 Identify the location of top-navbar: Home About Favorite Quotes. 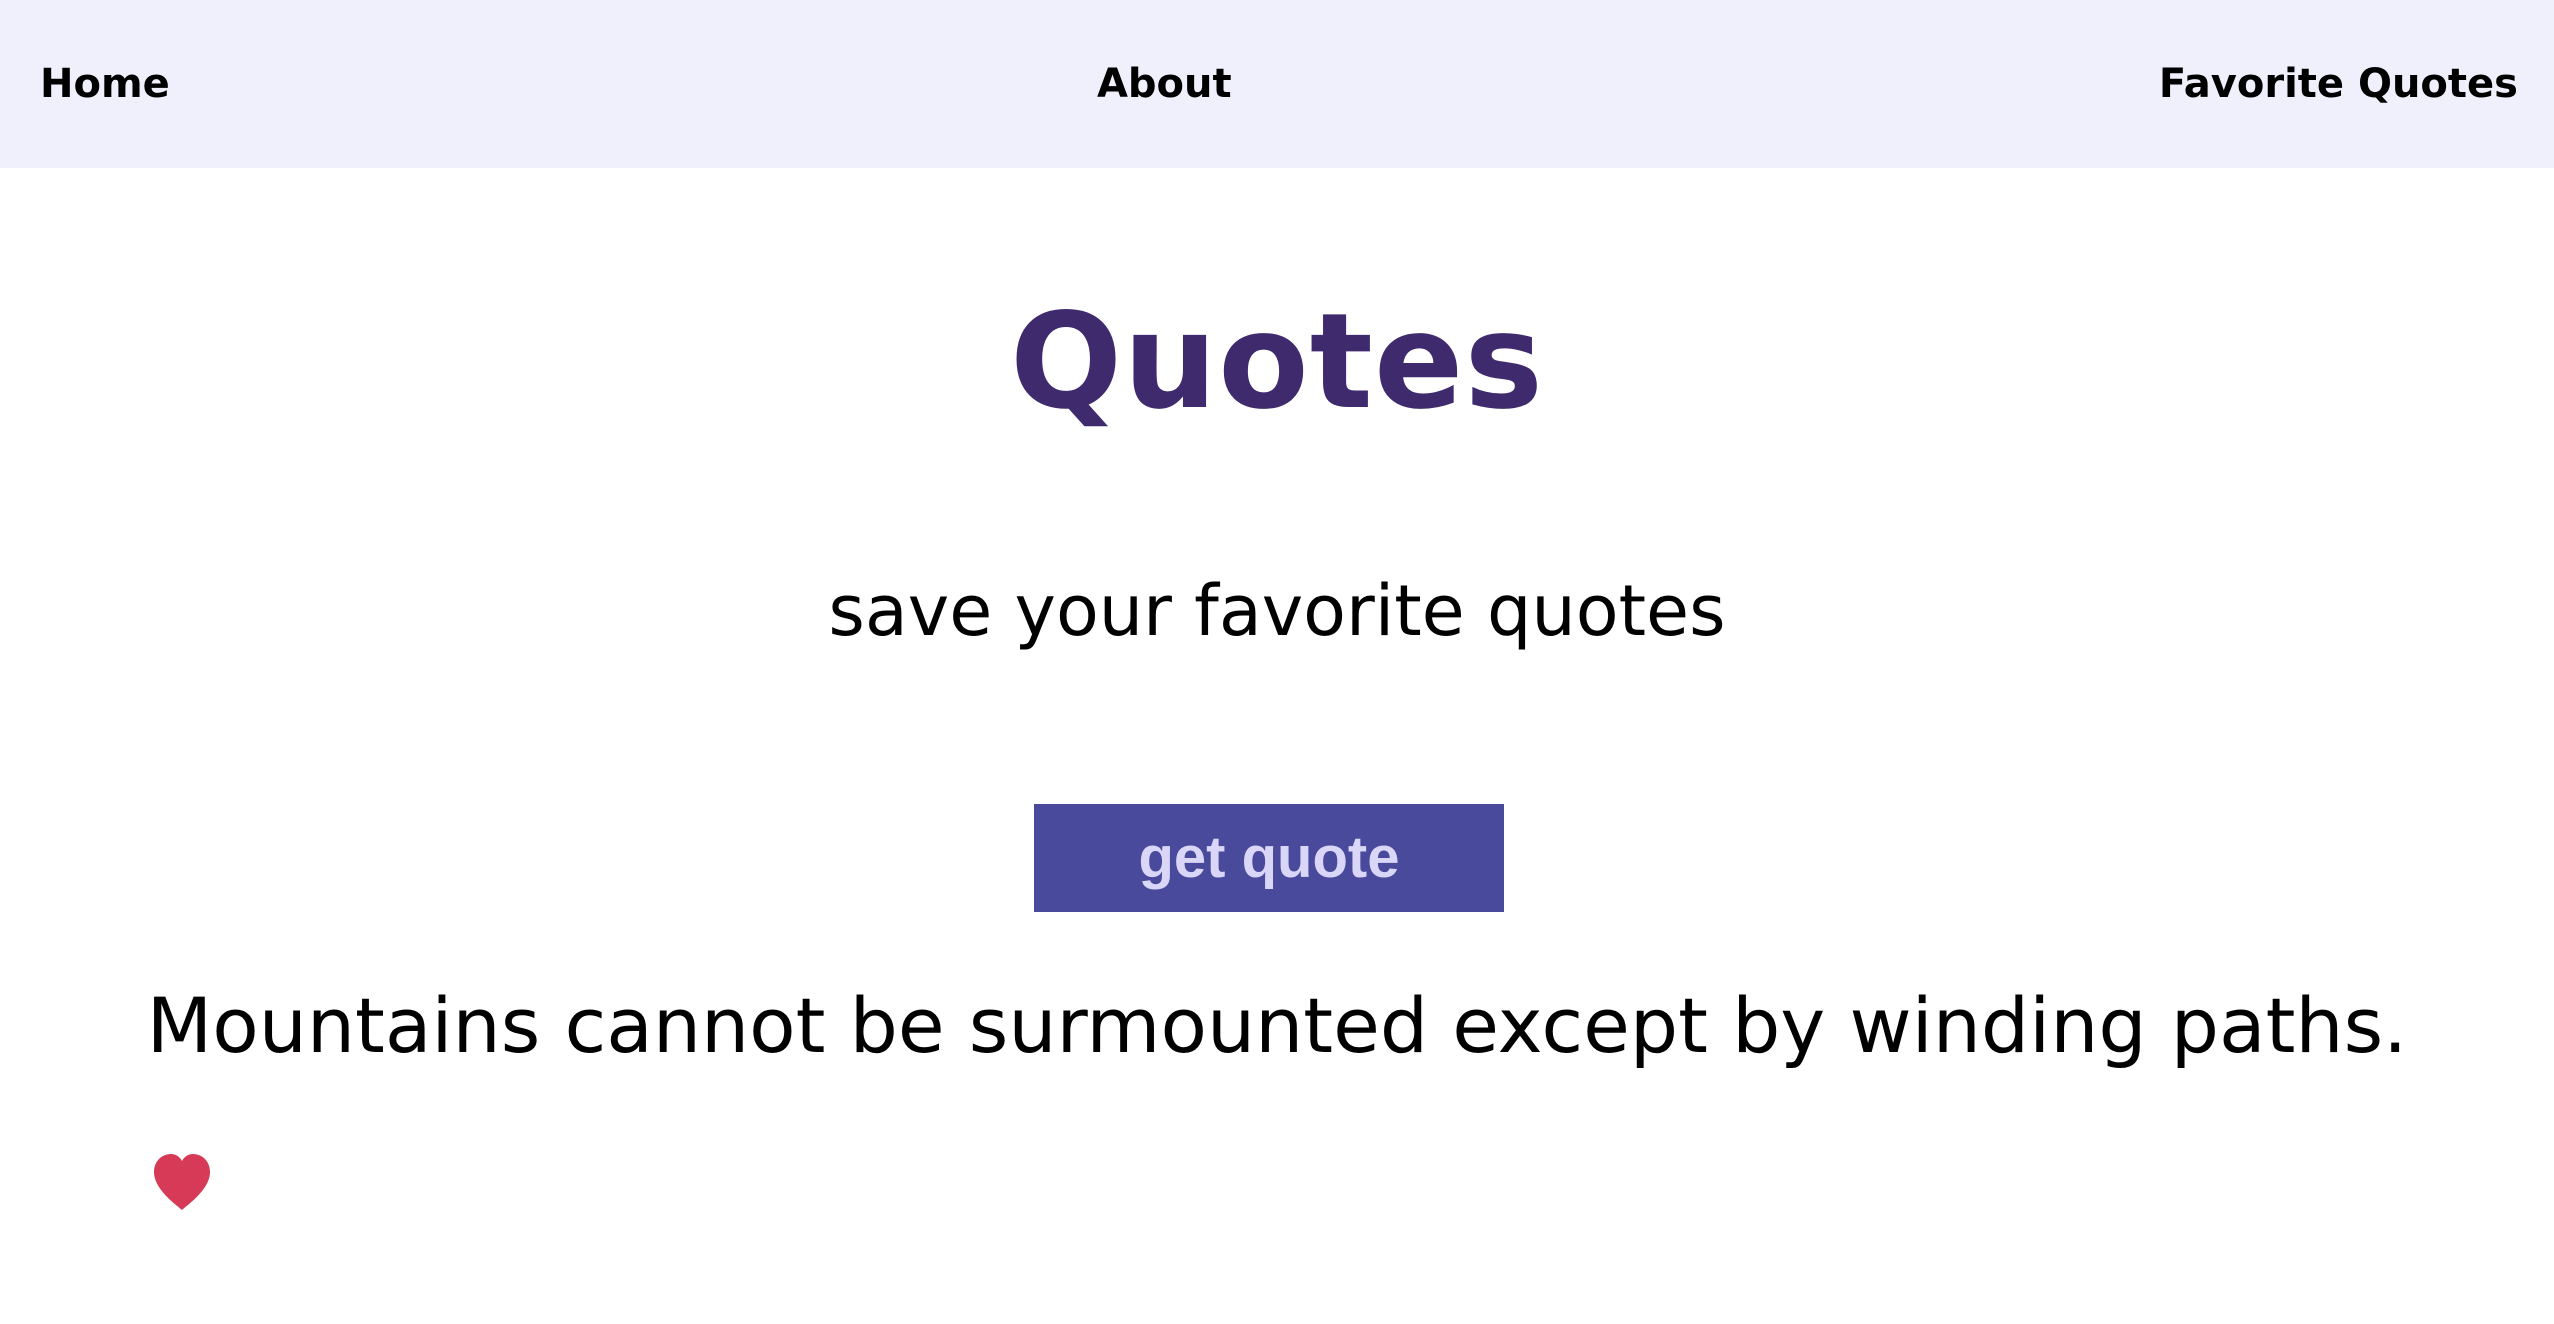
(1277, 84).